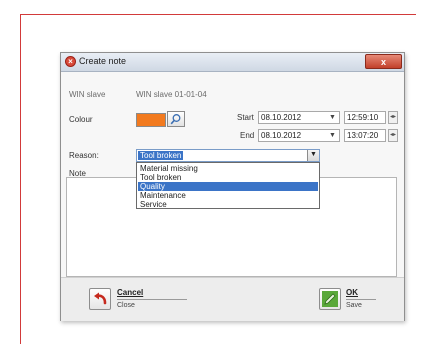 This screenshot has width=427, height=344. I want to click on reason-dropdown-button: ▼, so click(313, 155).